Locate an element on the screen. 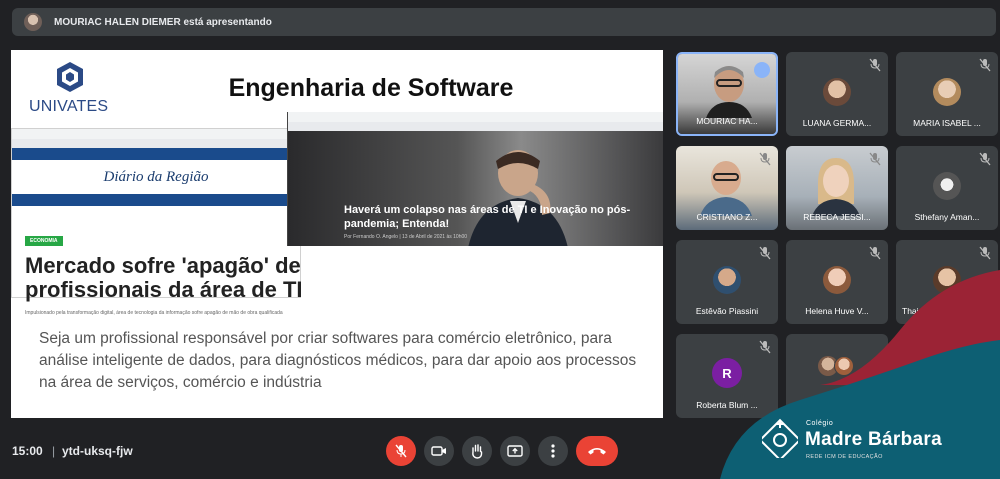  meeting-code: ytd-uksq-fjw is located at coordinates (97, 451).